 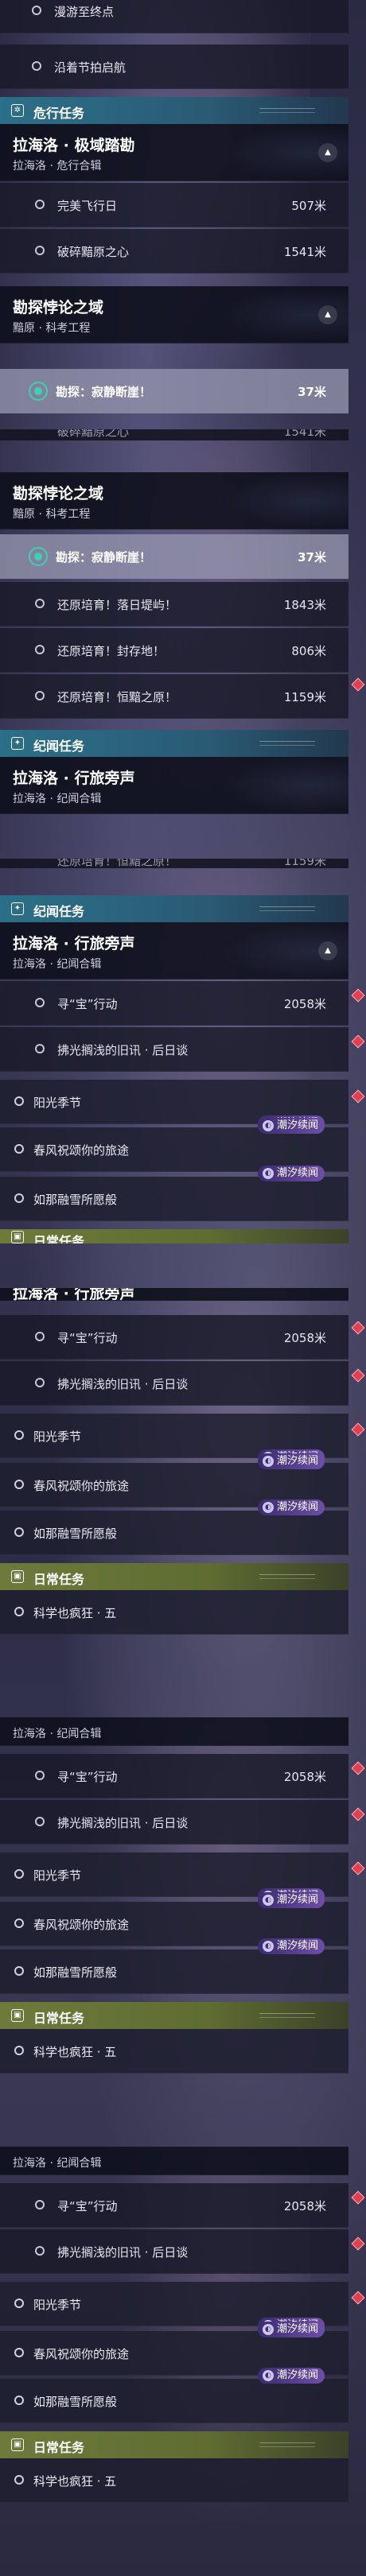 What do you see at coordinates (174, 205) in the screenshot?
I see `quest-item: 完美飞行日 507米` at bounding box center [174, 205].